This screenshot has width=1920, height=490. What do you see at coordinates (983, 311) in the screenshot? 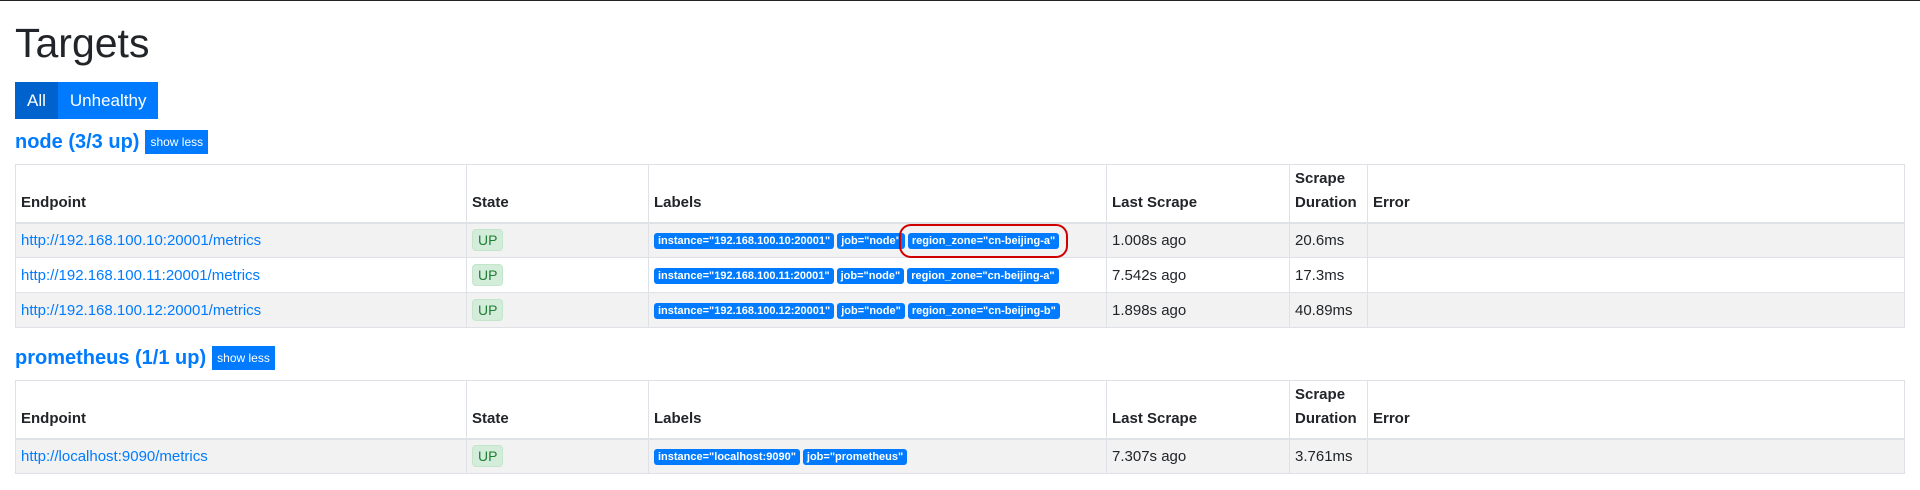
I see `label-badge: region_zone="cn-beijing-b"` at bounding box center [983, 311].